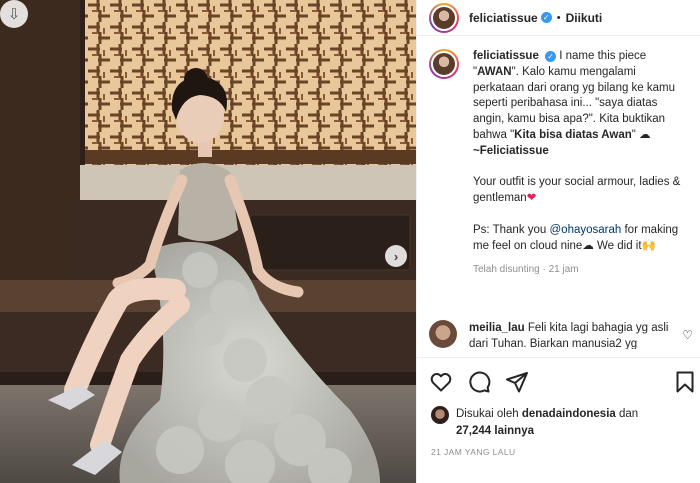 Image resolution: width=700 pixels, height=483 pixels. I want to click on cloud-emoji: " ☁, so click(641, 134).